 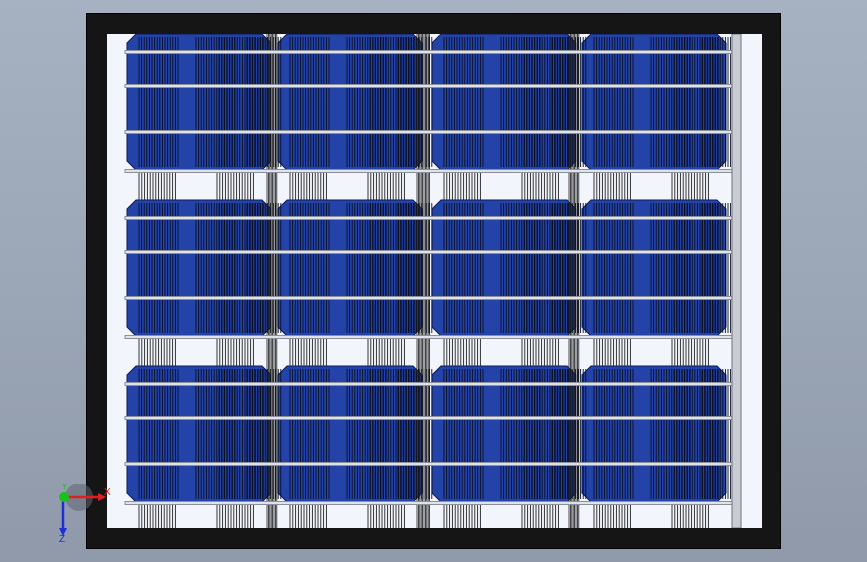 I want to click on coordinate-triad-icon: X Y Z, so click(x=81, y=514).